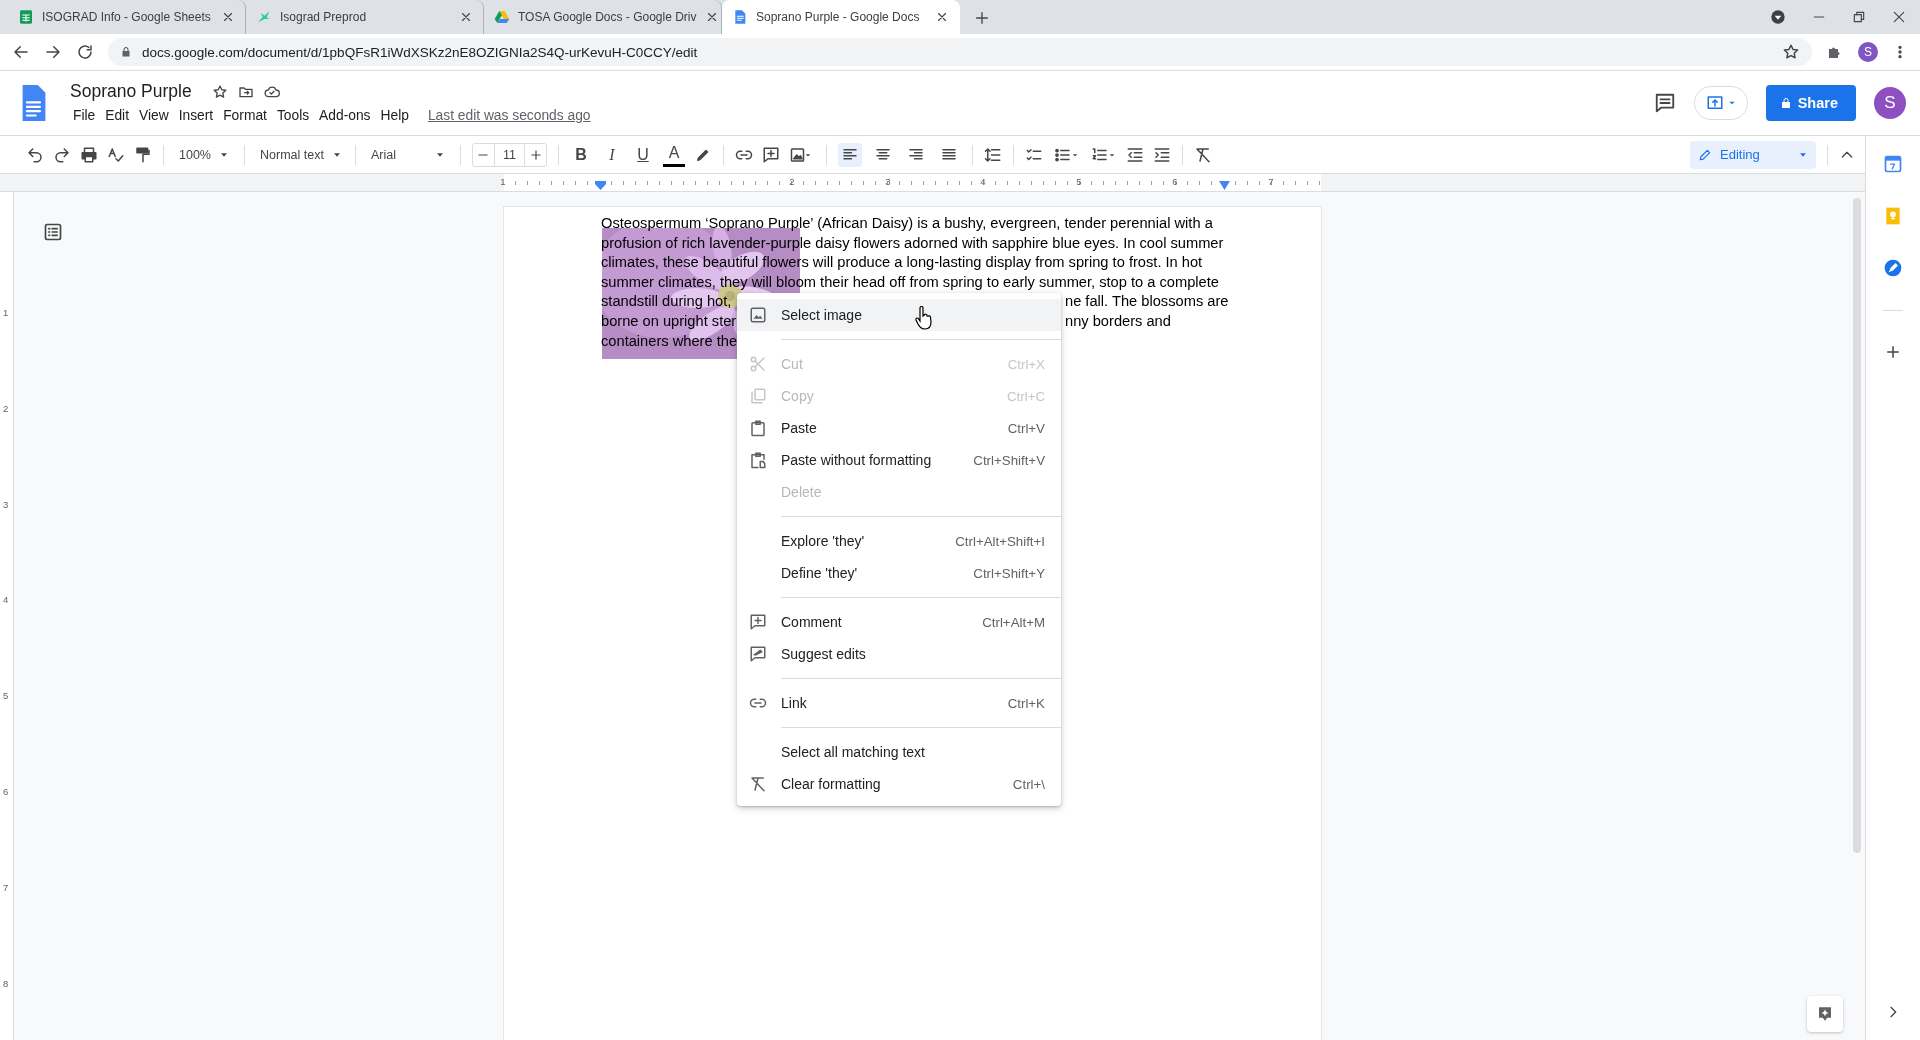  Describe the element at coordinates (899, 541) in the screenshot. I see `menu-item: Explore 'they' Ctrl+Alt+Shift+I` at that location.